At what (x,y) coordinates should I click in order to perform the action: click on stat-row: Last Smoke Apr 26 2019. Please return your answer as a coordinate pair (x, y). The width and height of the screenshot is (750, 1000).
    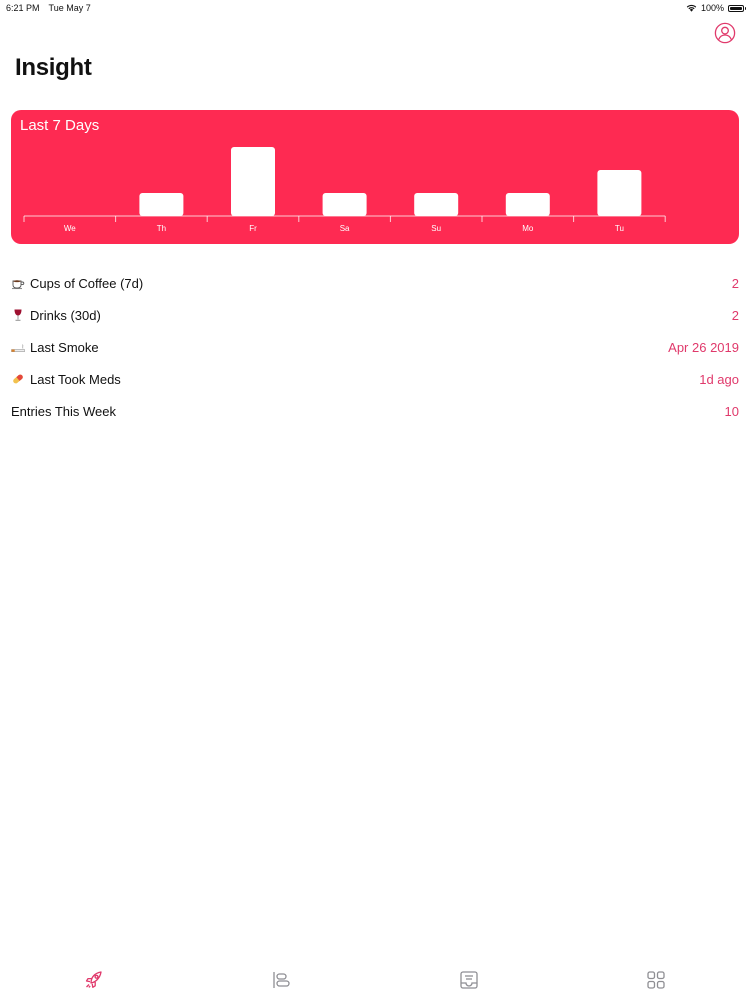
    Looking at the image, I should click on (375, 347).